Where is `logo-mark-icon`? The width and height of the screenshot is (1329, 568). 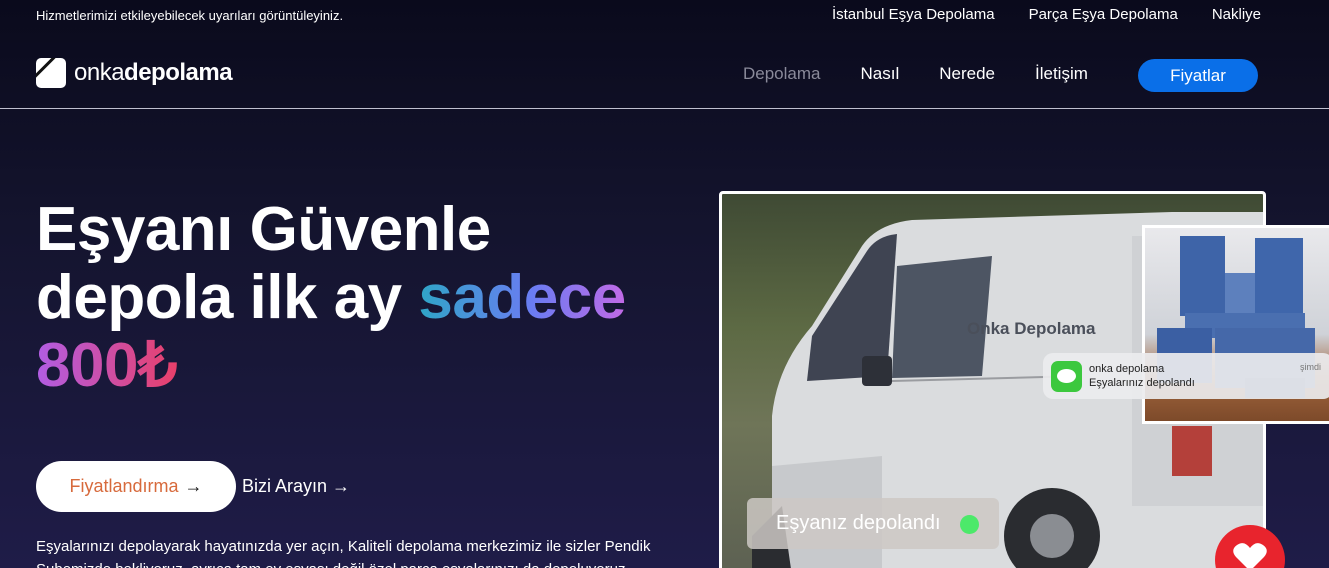
logo-mark-icon is located at coordinates (51, 73).